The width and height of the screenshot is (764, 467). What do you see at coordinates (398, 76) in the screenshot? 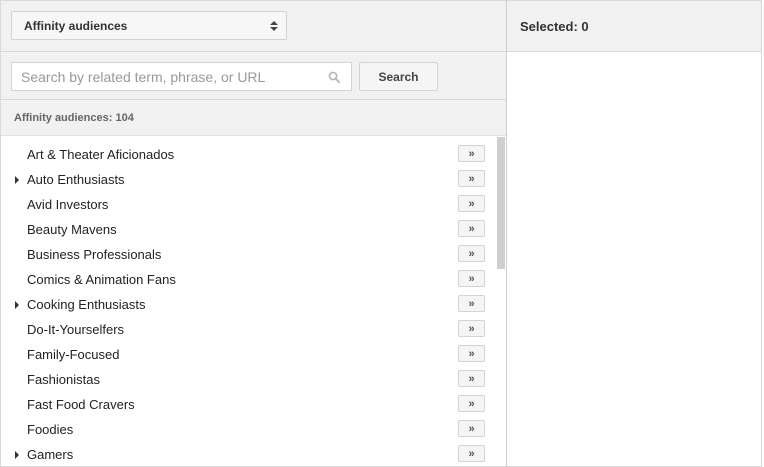
I see `search-button: Search` at bounding box center [398, 76].